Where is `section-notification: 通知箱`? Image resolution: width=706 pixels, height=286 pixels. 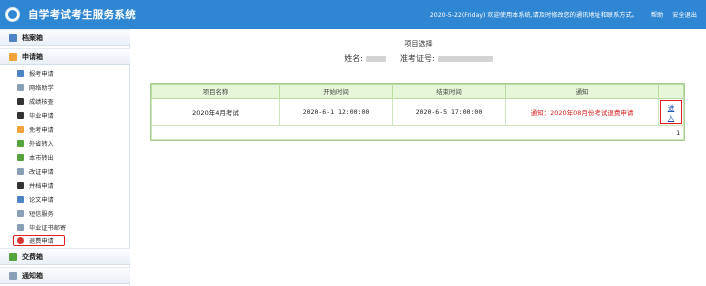
section-notification: 通知箱 is located at coordinates (65, 275).